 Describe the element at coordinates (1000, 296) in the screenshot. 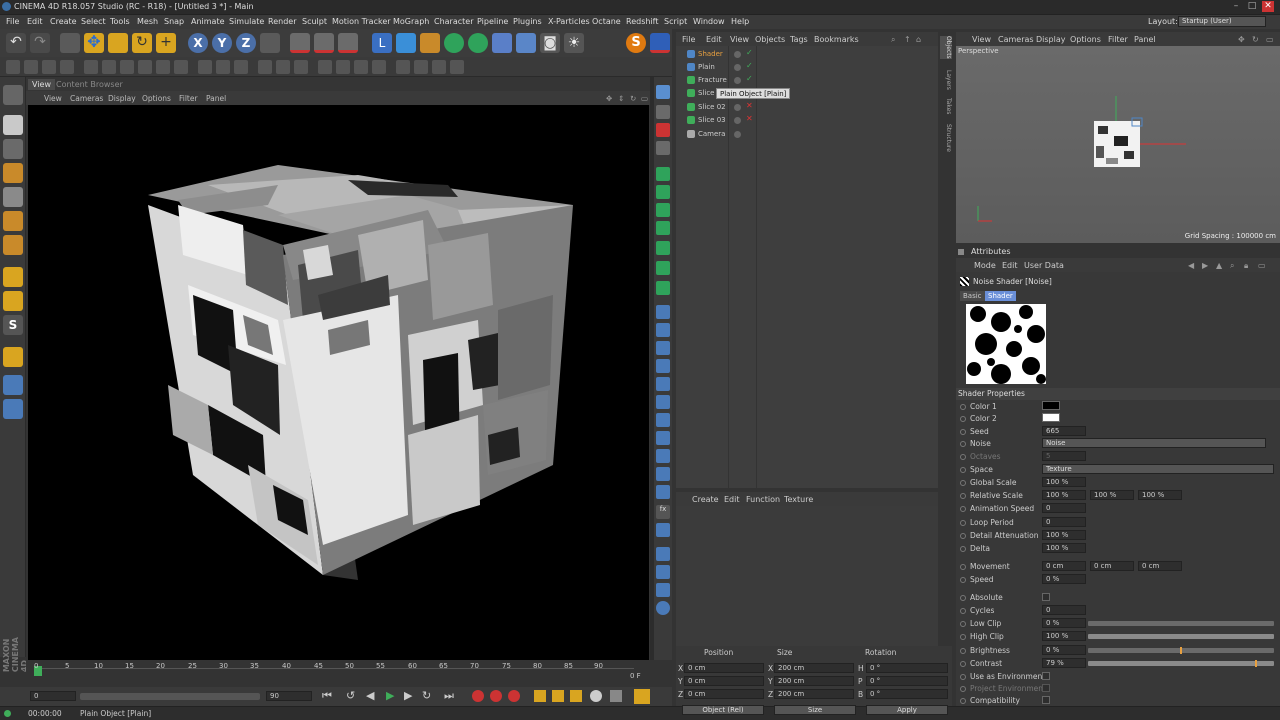

I see `tab-shader: Shader` at that location.